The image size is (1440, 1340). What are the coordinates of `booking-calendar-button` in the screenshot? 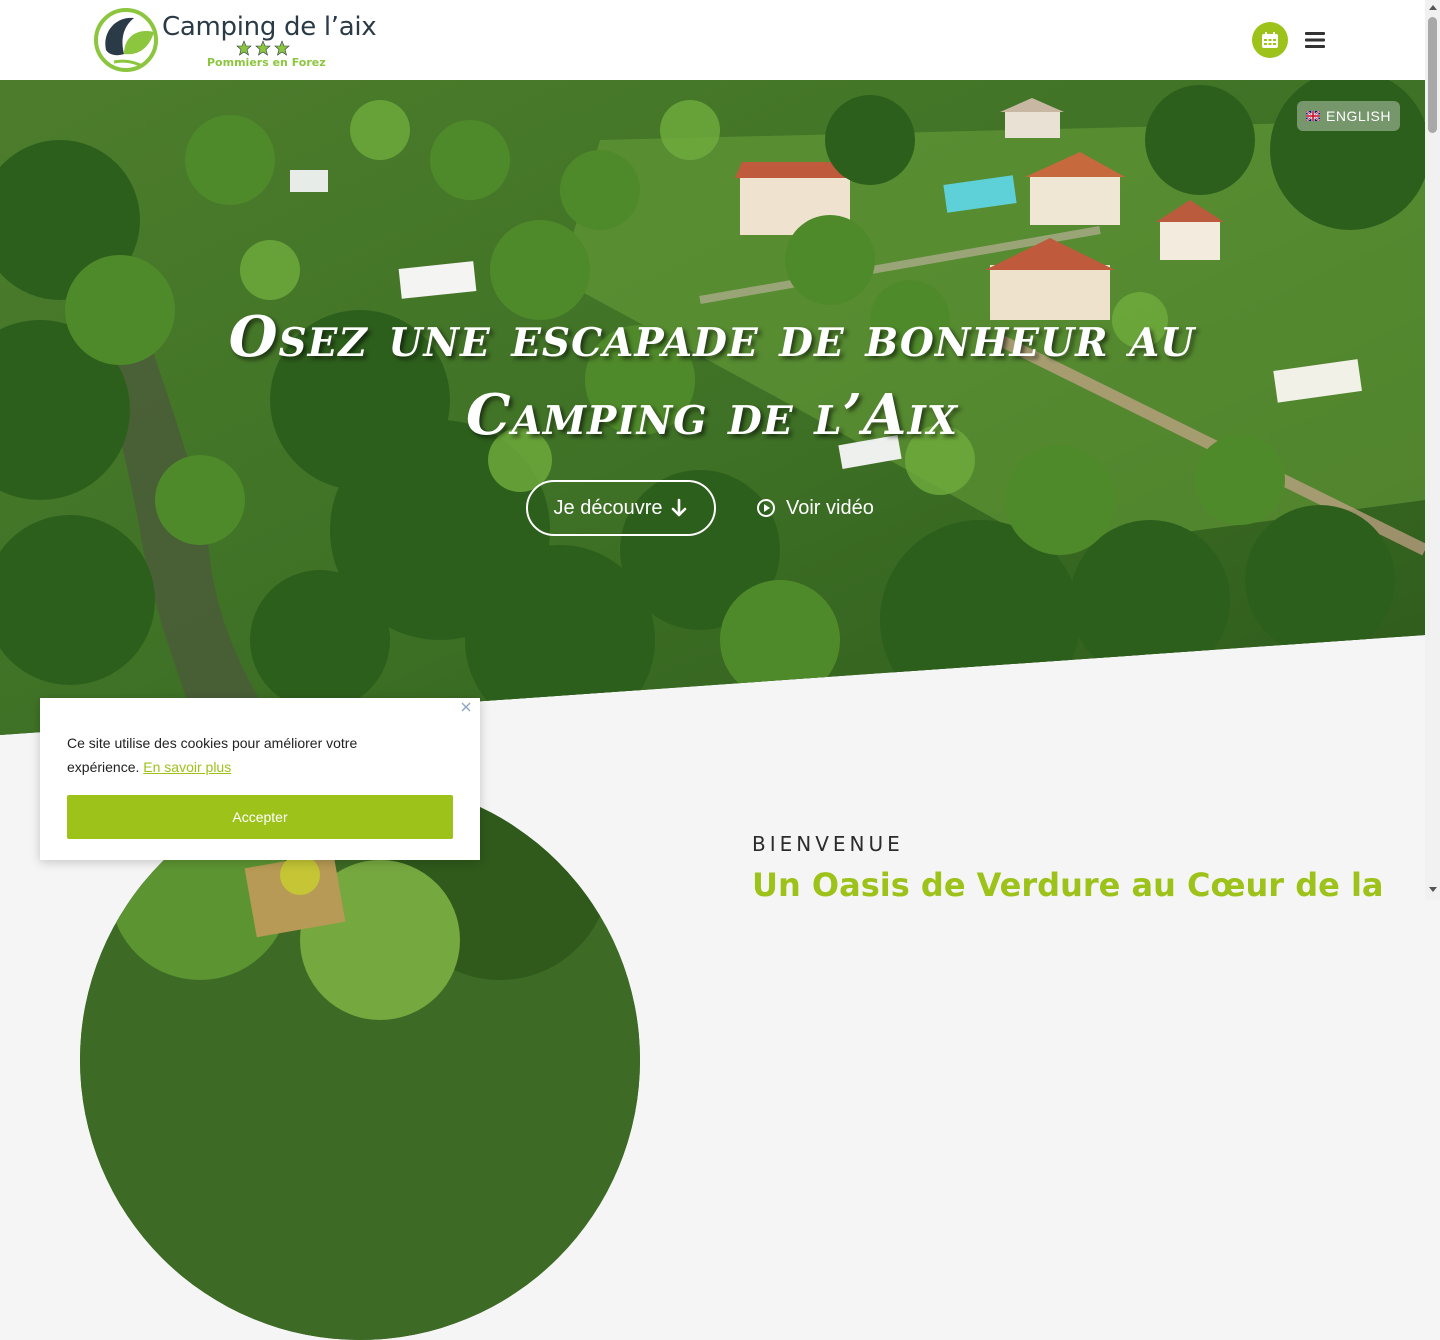 It's located at (1270, 40).